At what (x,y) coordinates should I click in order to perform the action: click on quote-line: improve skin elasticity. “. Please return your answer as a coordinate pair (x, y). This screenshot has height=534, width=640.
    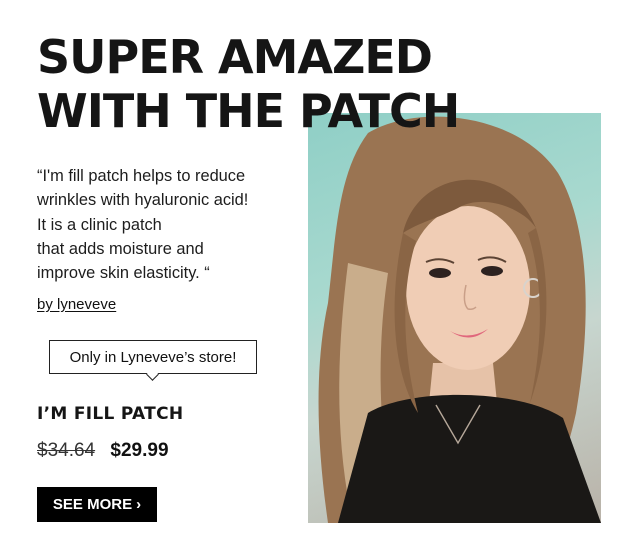
    Looking at the image, I should click on (123, 273).